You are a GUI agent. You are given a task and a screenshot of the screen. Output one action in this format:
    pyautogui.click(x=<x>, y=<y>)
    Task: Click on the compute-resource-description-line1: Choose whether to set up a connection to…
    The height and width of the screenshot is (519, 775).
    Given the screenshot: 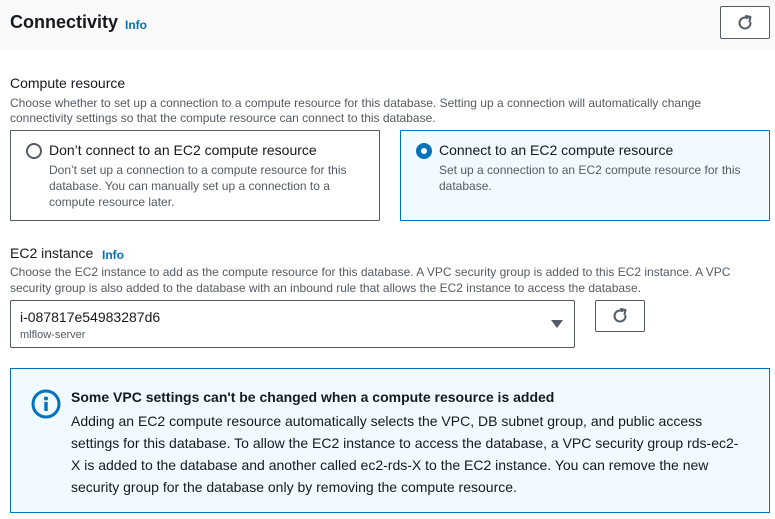 What is the action you would take?
    pyautogui.click(x=356, y=103)
    